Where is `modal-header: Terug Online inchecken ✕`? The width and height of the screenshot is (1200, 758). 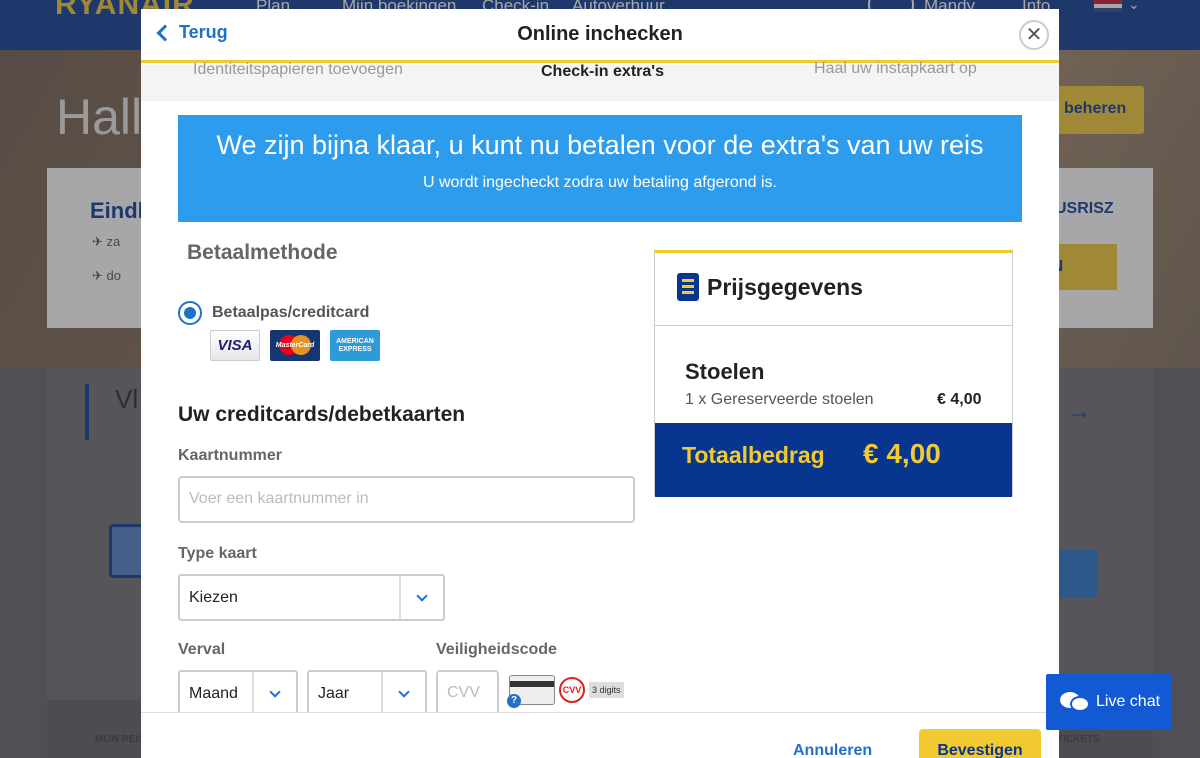
modal-header: Terug Online inchecken ✕ is located at coordinates (600, 36).